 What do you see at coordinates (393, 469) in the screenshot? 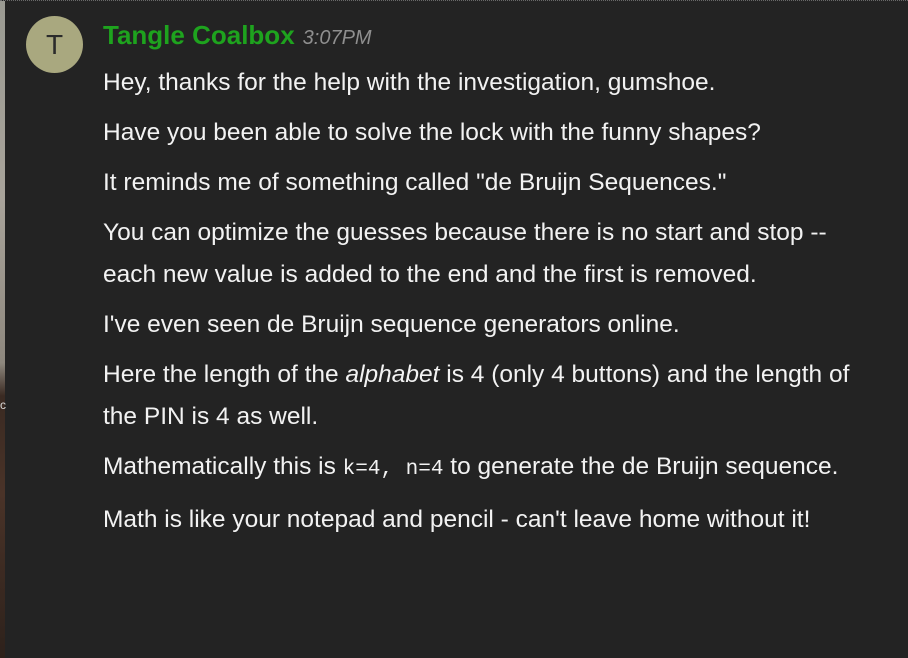
I see `inline-code: k=4, n=4` at bounding box center [393, 469].